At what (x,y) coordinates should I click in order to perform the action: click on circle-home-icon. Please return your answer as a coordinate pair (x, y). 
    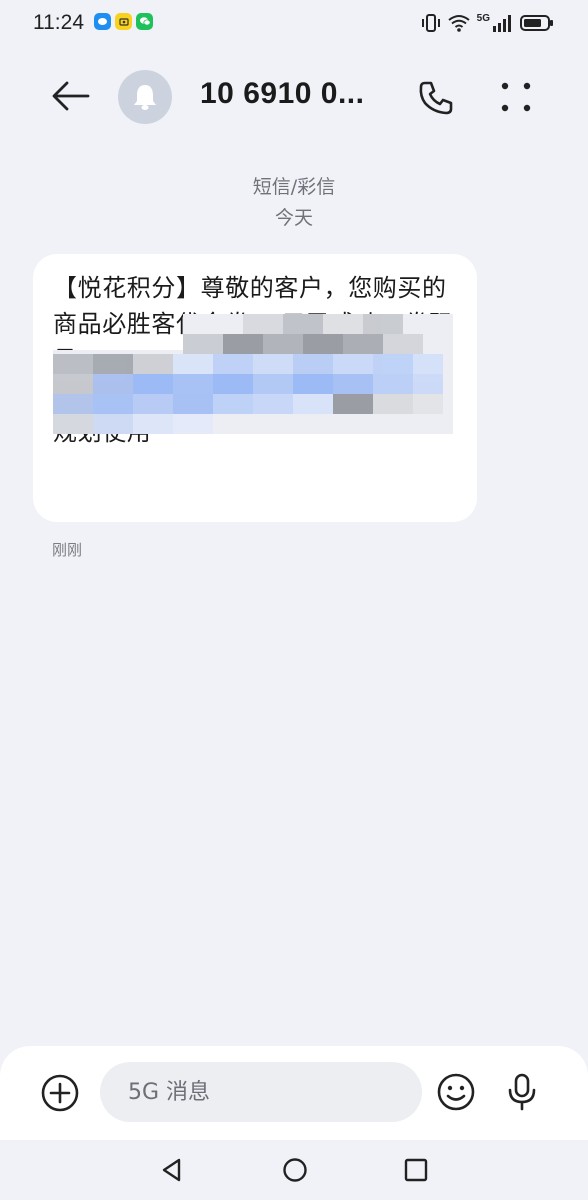
    Looking at the image, I should click on (295, 1170).